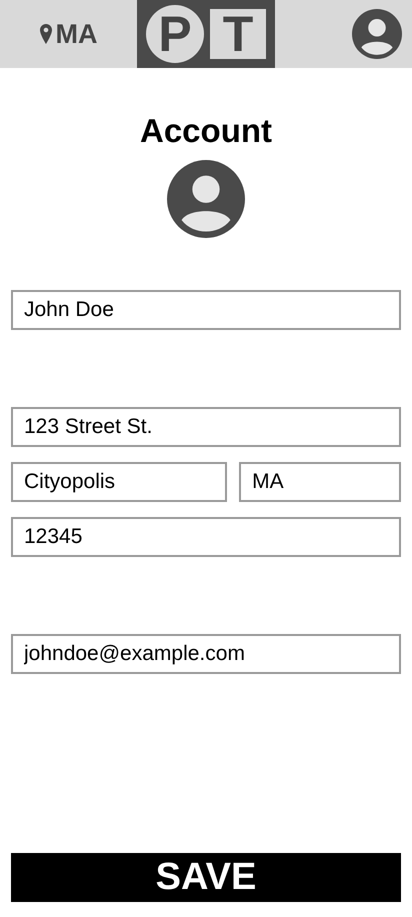  What do you see at coordinates (206, 310) in the screenshot?
I see `input-field: John Doe` at bounding box center [206, 310].